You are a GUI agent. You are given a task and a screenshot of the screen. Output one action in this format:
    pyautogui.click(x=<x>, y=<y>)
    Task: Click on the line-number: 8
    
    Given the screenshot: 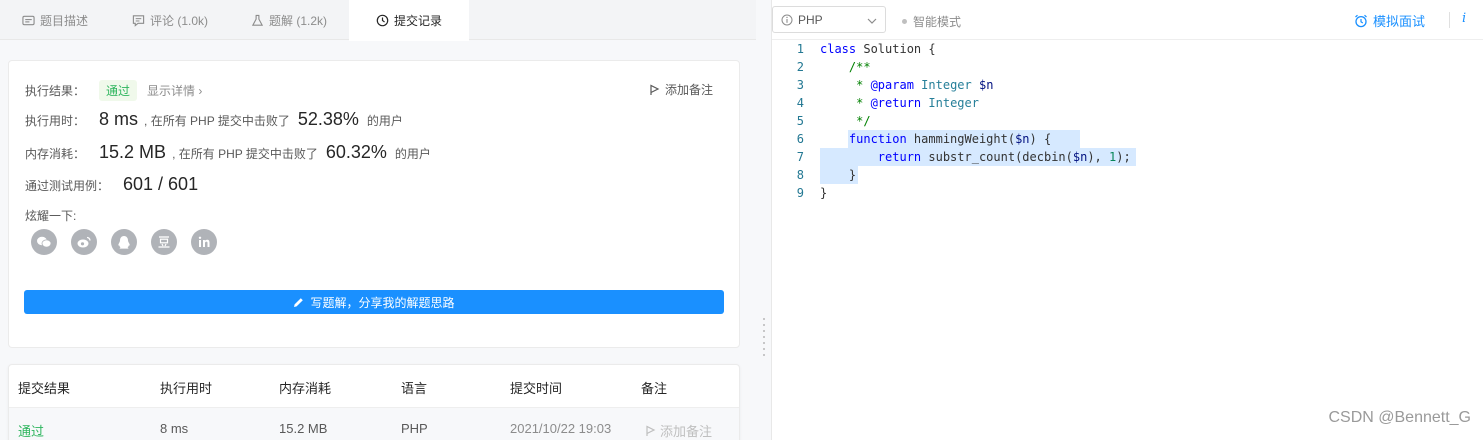 What is the action you would take?
    pyautogui.click(x=800, y=175)
    